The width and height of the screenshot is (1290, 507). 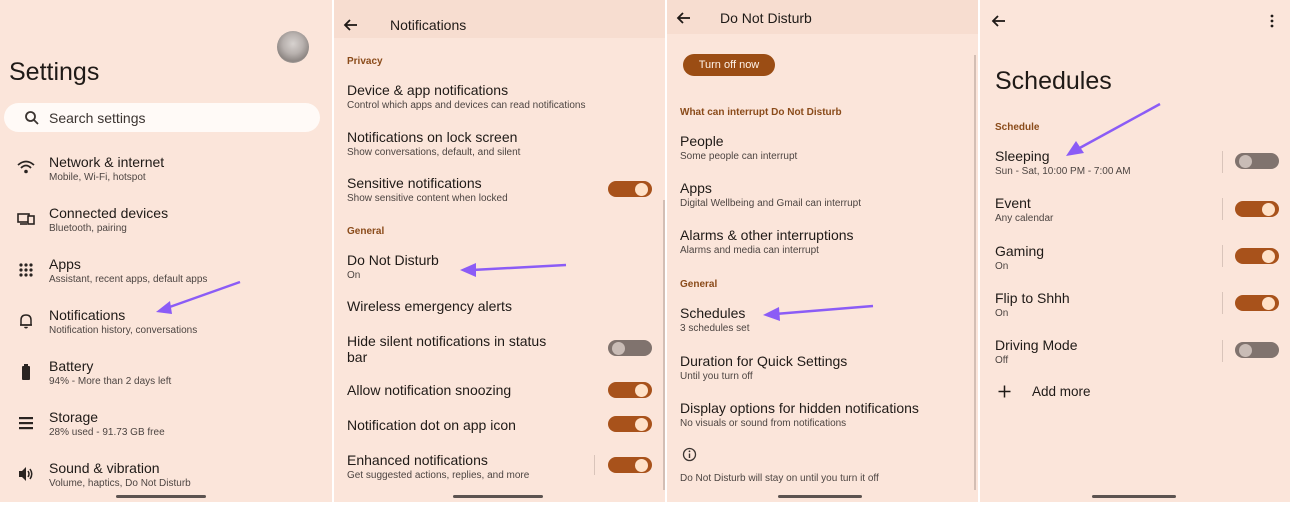 I want to click on setting-subtitle: Some people can interrupt, so click(x=739, y=156).